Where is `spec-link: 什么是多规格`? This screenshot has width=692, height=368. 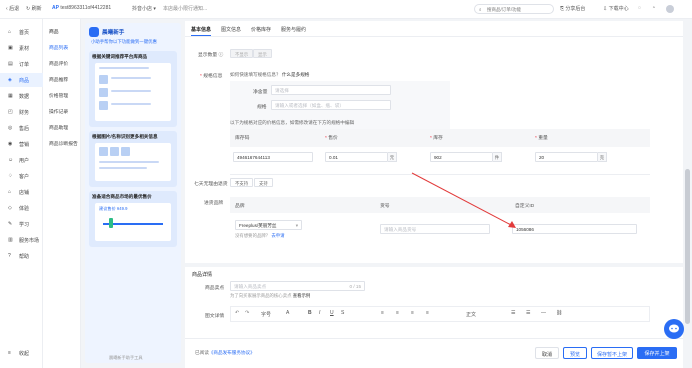 spec-link: 什么是多规格 is located at coordinates (296, 74).